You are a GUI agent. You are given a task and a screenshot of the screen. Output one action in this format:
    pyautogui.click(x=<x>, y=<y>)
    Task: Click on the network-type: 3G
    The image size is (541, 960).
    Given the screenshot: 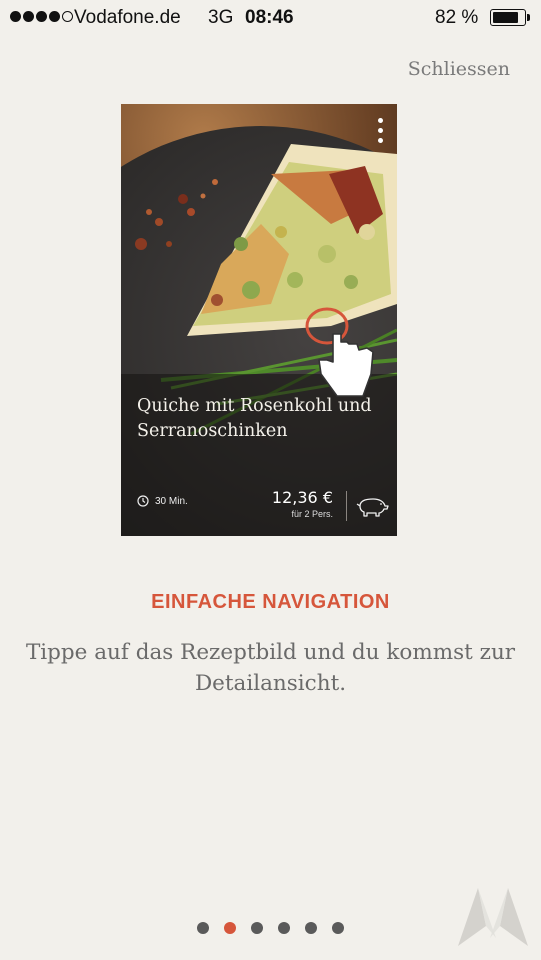 What is the action you would take?
    pyautogui.click(x=221, y=17)
    